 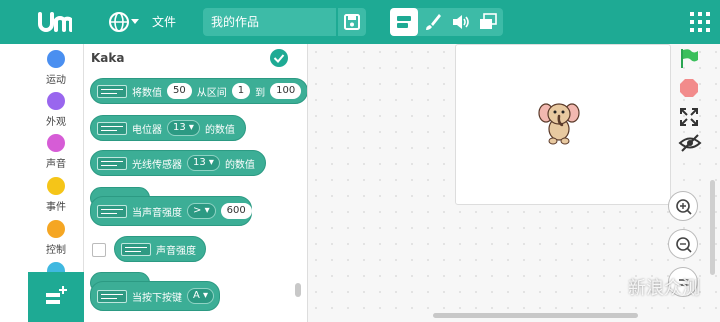 I want to click on dropdown-value: A, so click(x=196, y=295).